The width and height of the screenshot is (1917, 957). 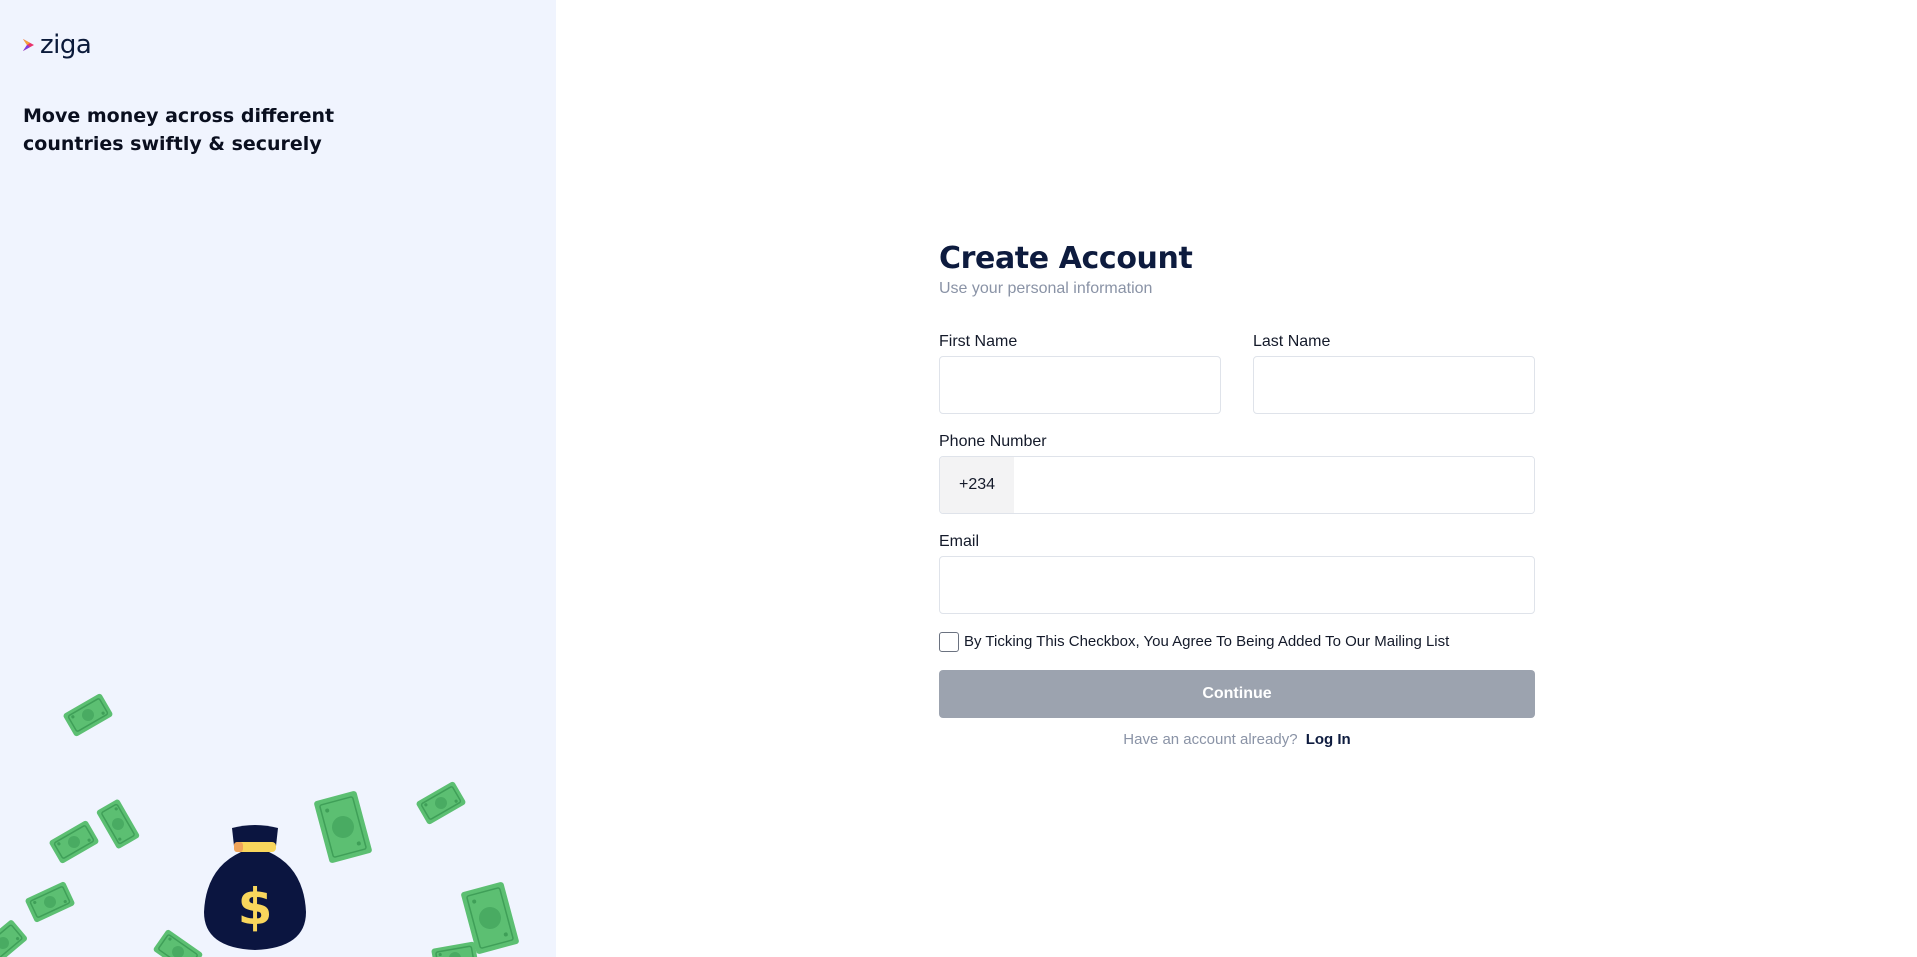 I want to click on tagline-line-1: Move money across different, so click(x=179, y=116).